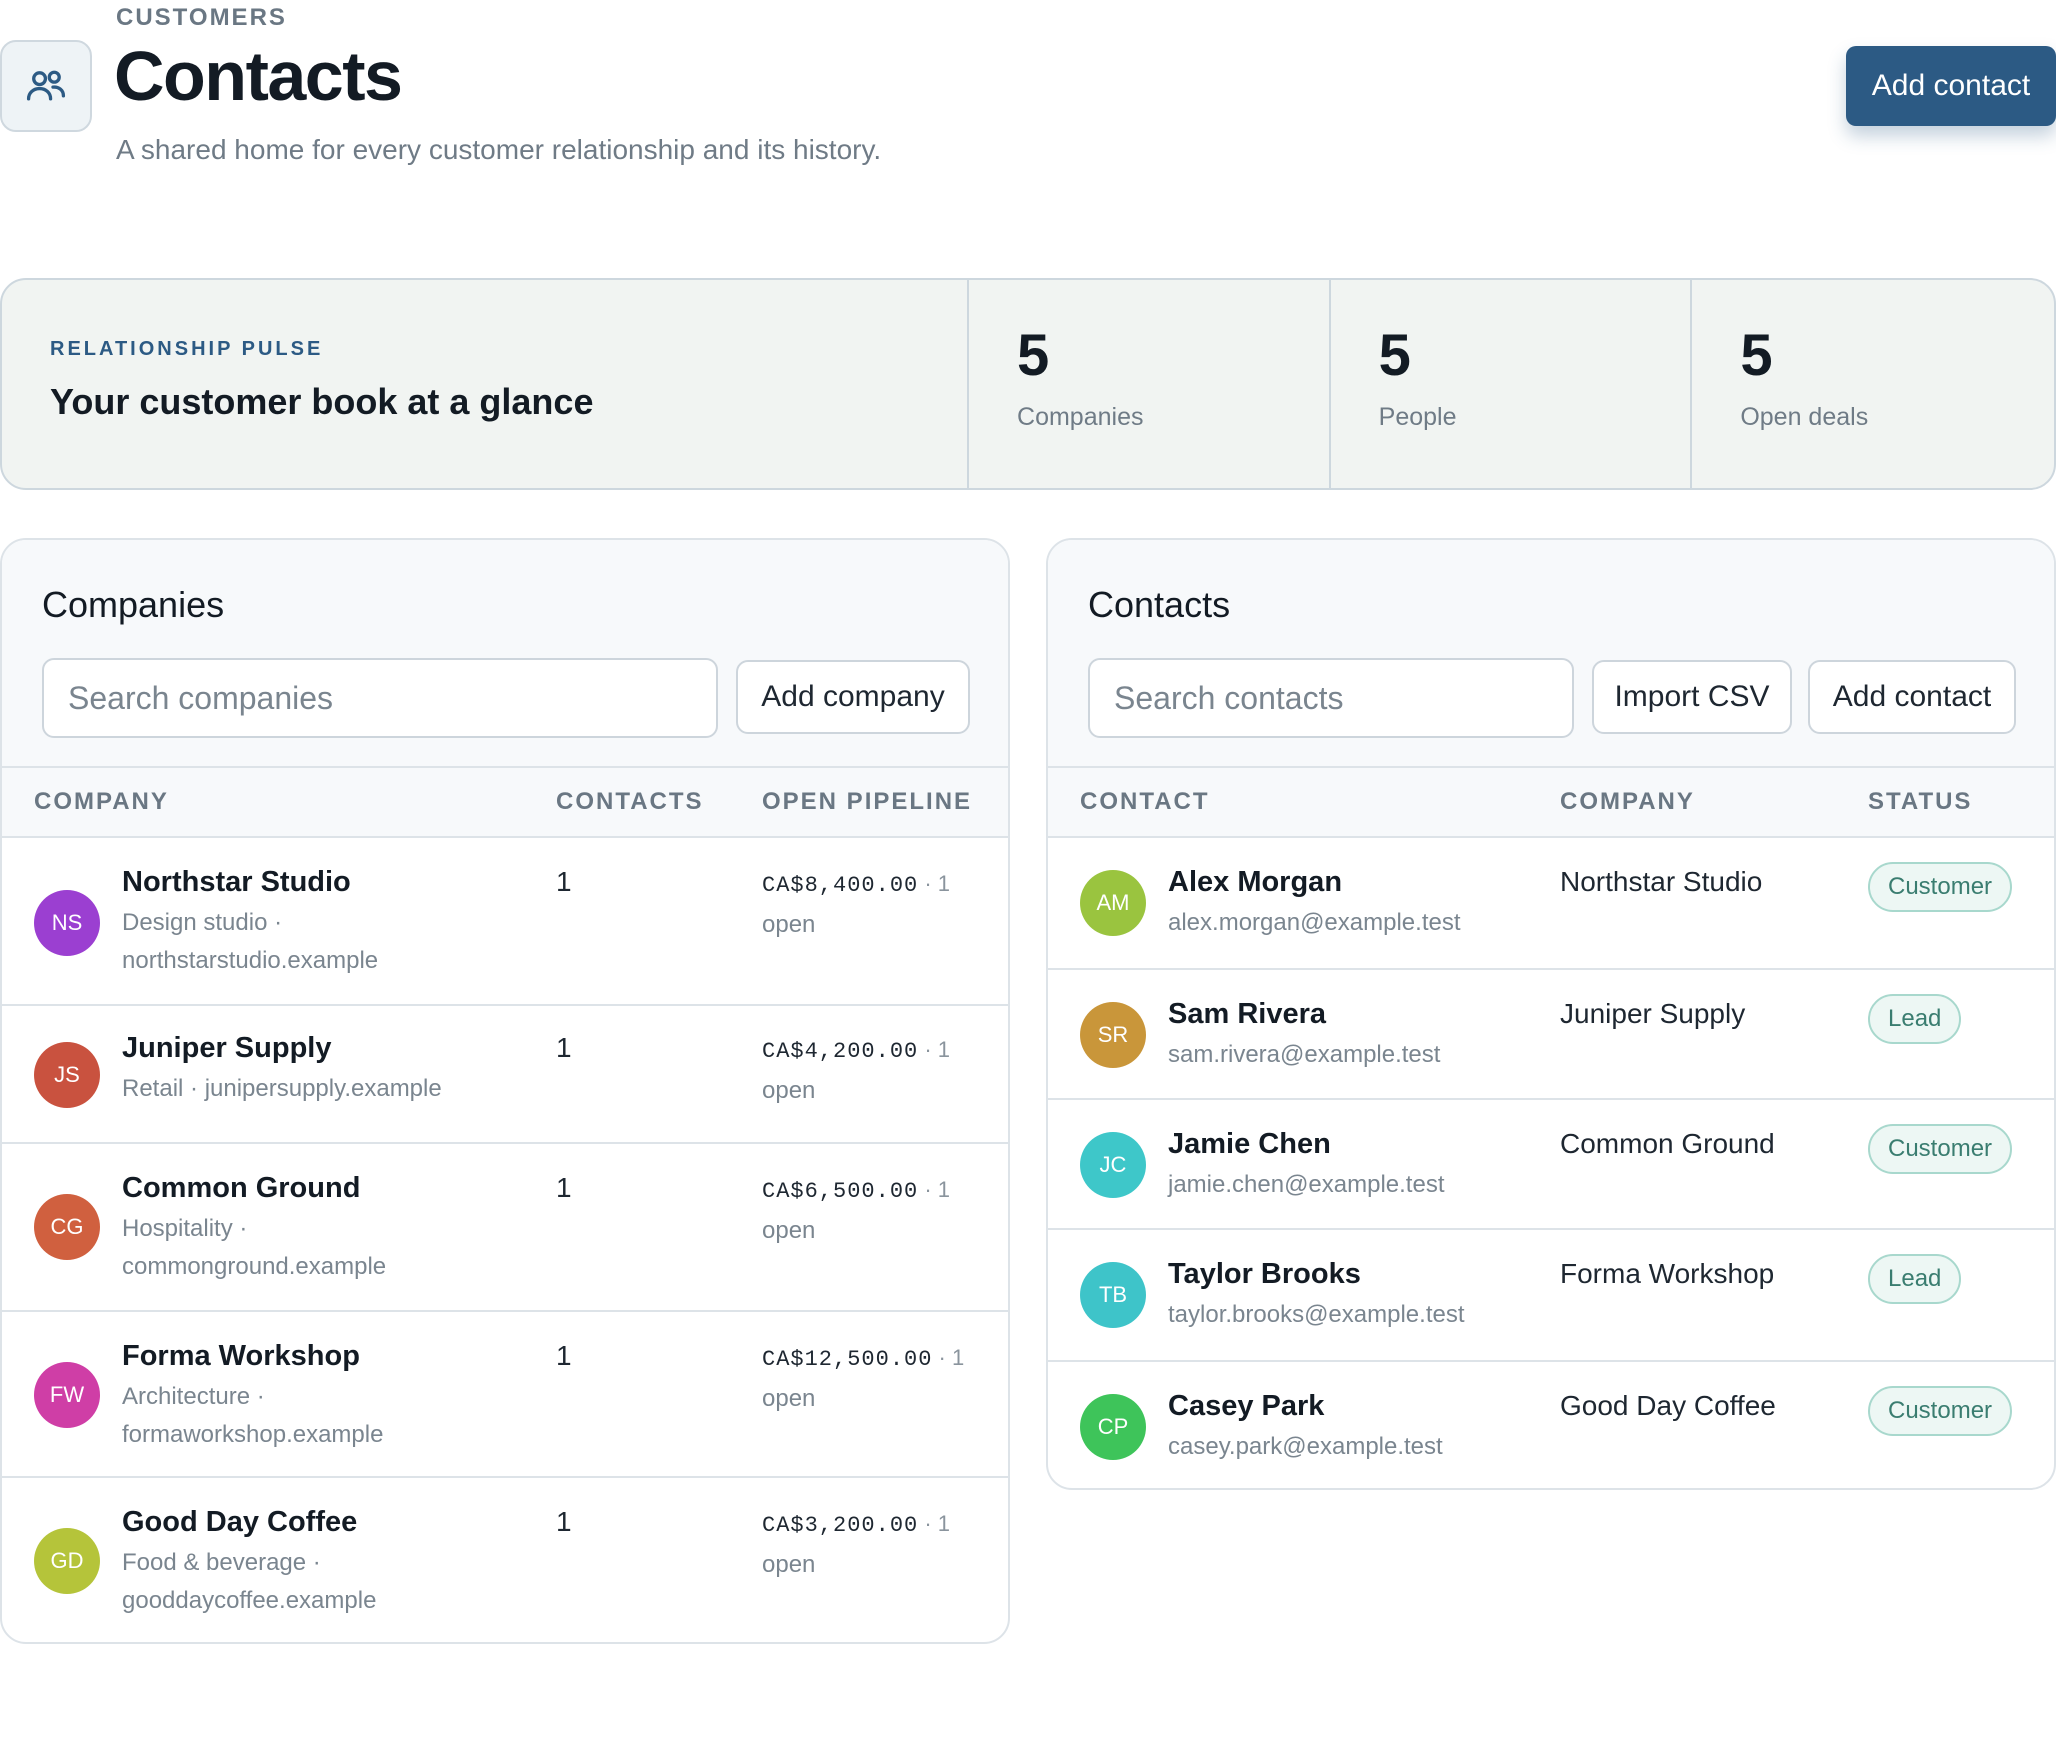 The height and width of the screenshot is (1740, 2056). Describe the element at coordinates (1551, 654) in the screenshot. I see `contacts-panel-header: Contacts Import CSV Add contact` at that location.